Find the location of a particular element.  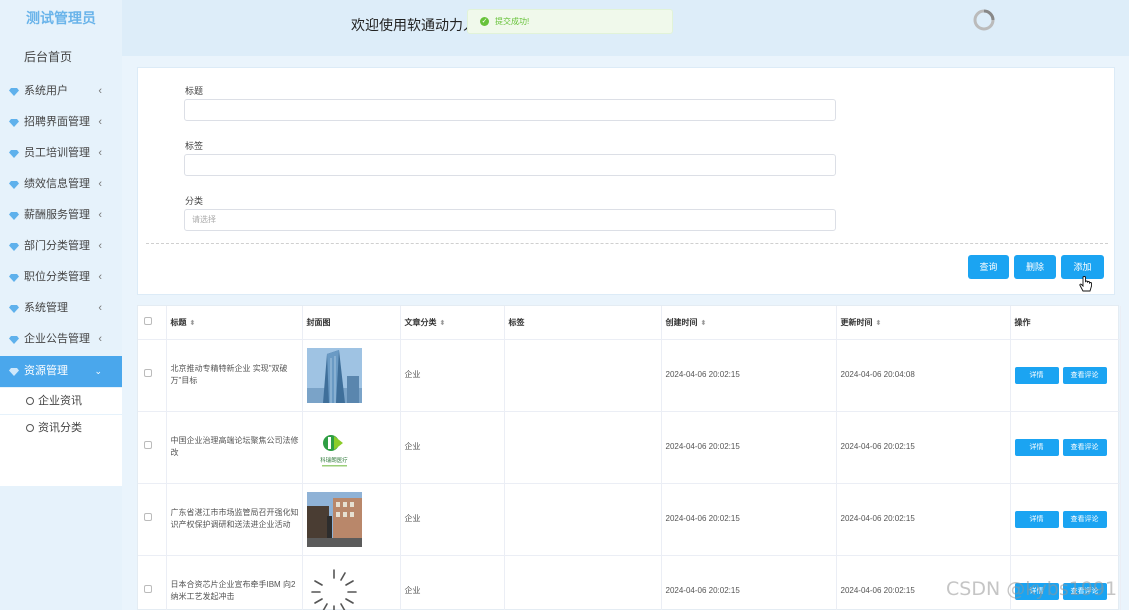

sidebar-item-label: 系统管理 is located at coordinates (46, 308).